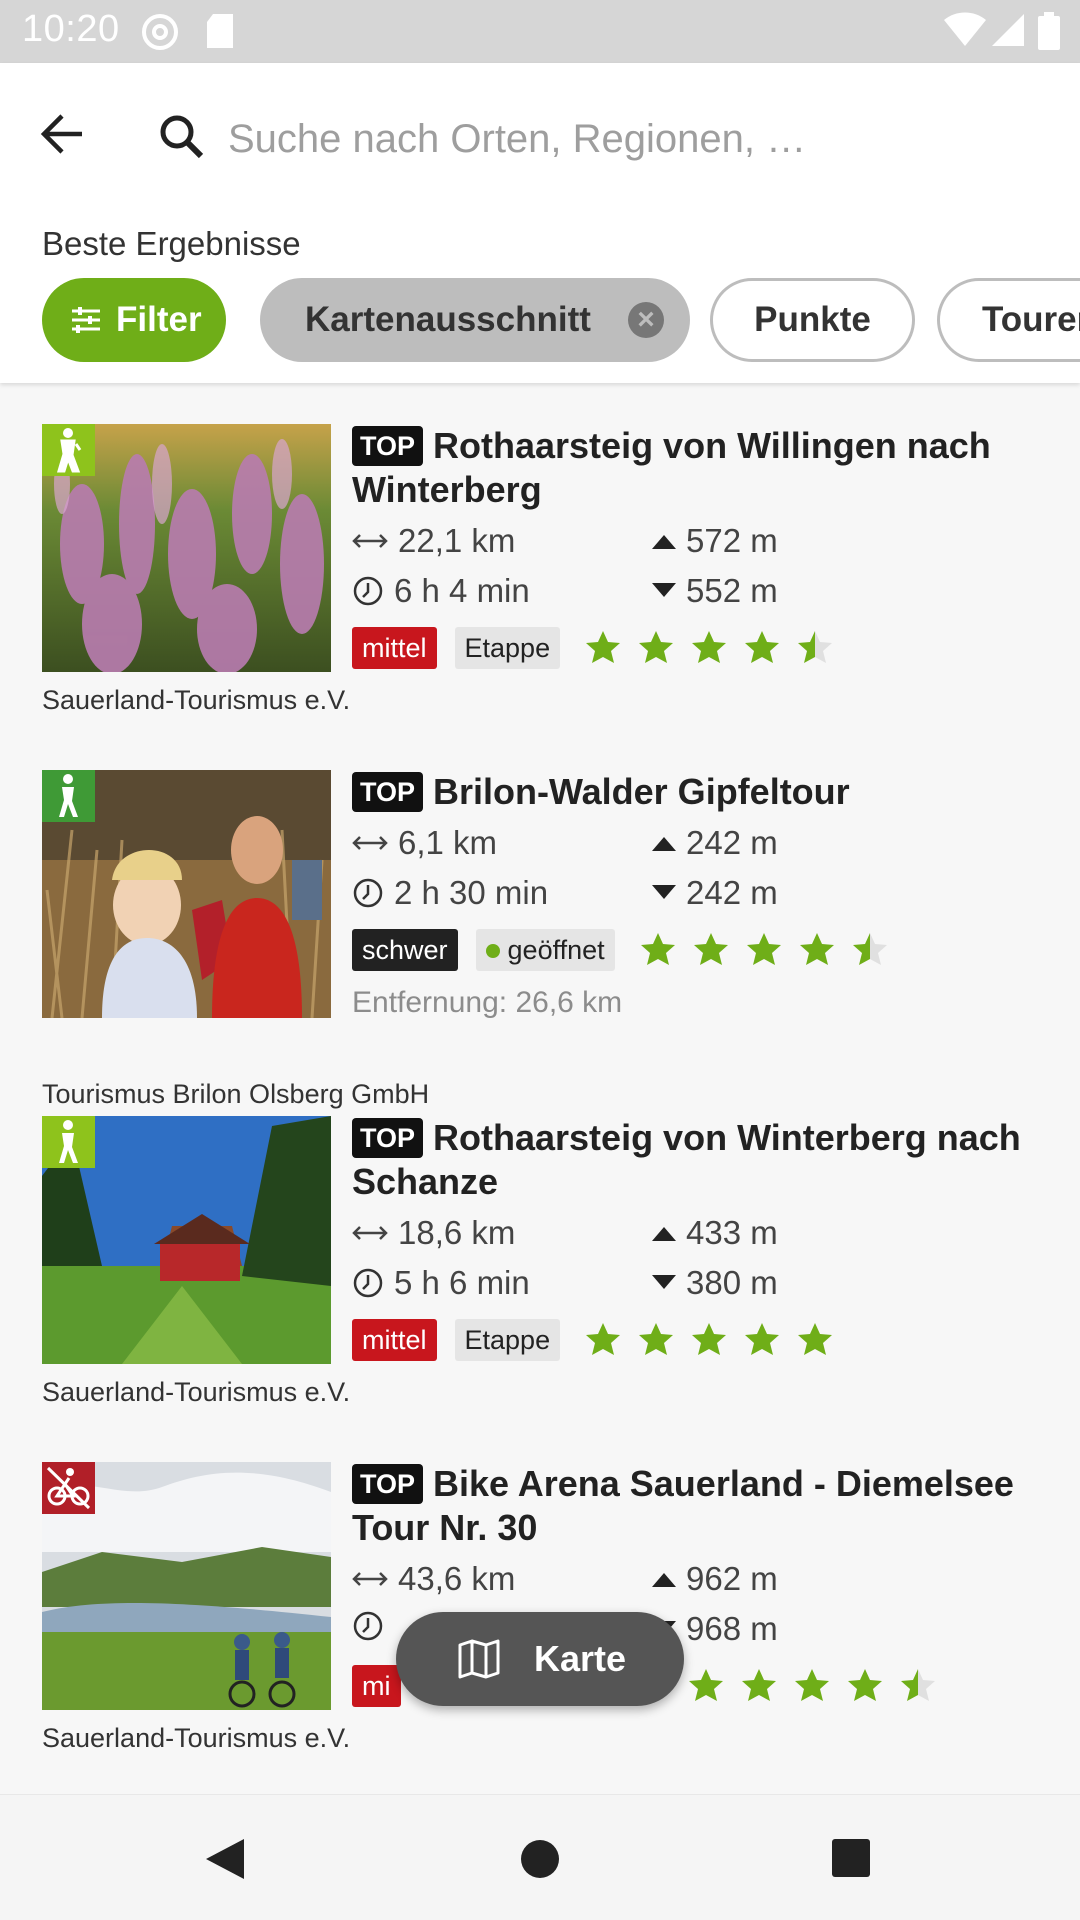 Image resolution: width=1080 pixels, height=1920 pixels. I want to click on tours-chip: Touren, so click(1008, 320).